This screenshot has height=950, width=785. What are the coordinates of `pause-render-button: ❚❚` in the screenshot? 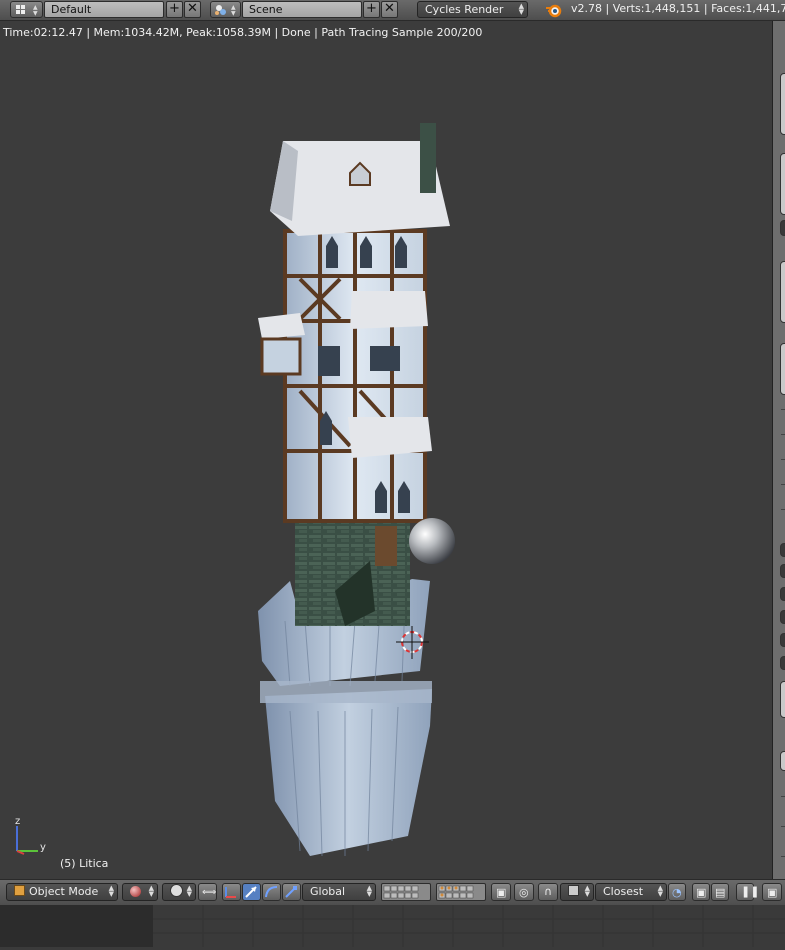 It's located at (747, 892).